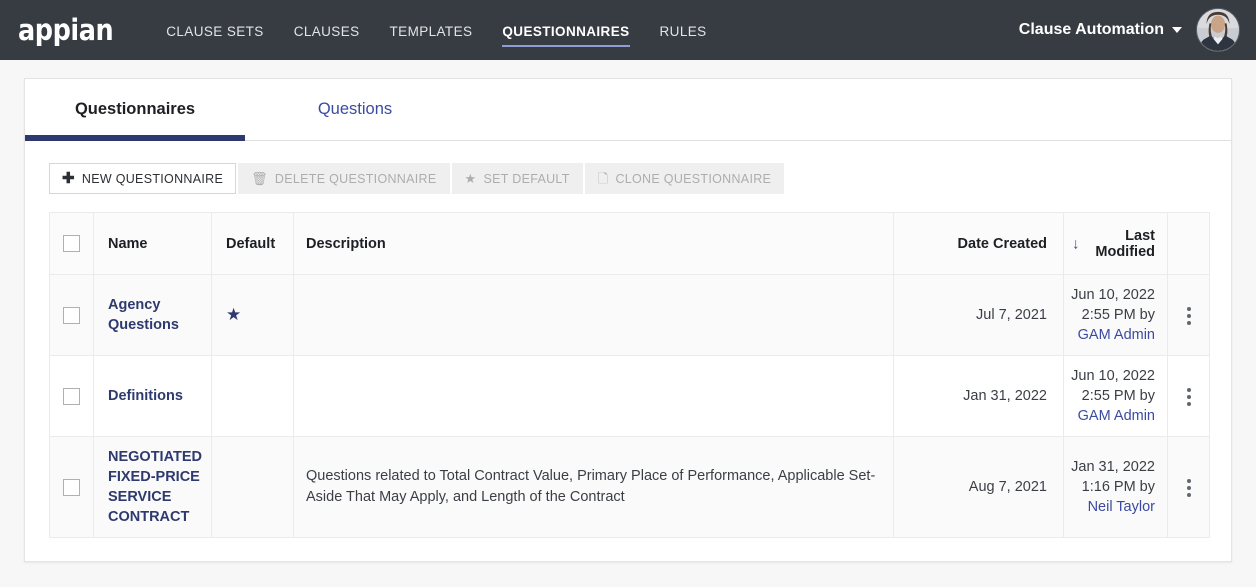 The height and width of the screenshot is (587, 1256). I want to click on nav-item-templates: TEMPLATES, so click(431, 30).